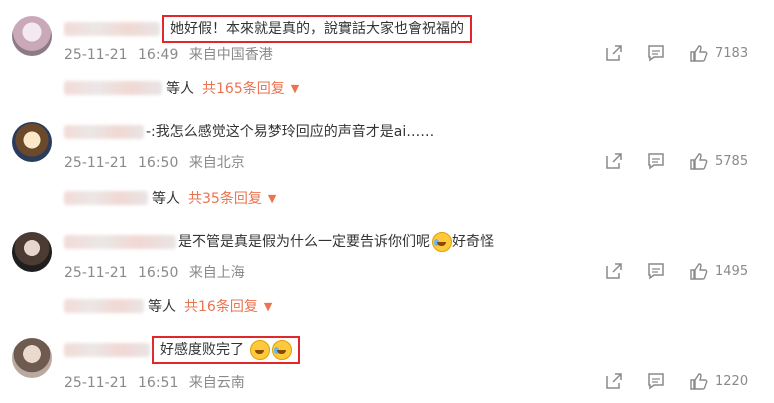  What do you see at coordinates (282, 350) in the screenshot?
I see `crying-emoji` at bounding box center [282, 350].